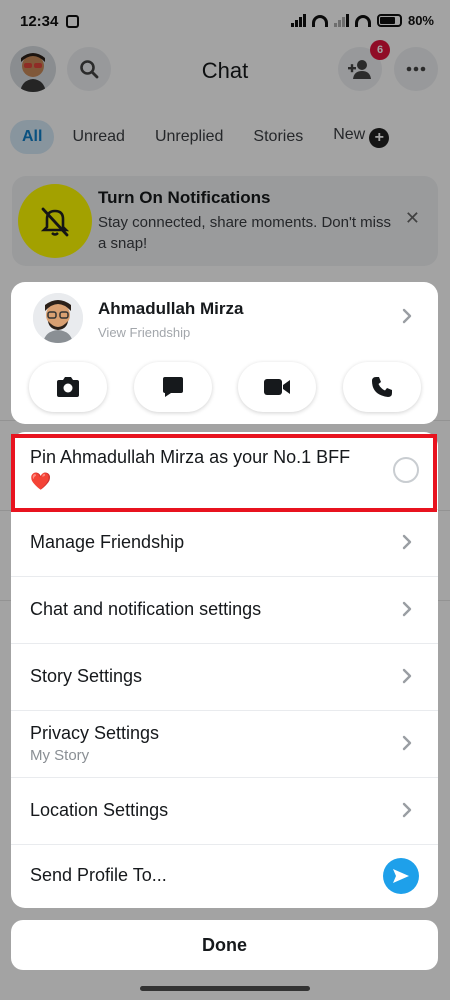  What do you see at coordinates (225, 387) in the screenshot?
I see `quick-actions` at bounding box center [225, 387].